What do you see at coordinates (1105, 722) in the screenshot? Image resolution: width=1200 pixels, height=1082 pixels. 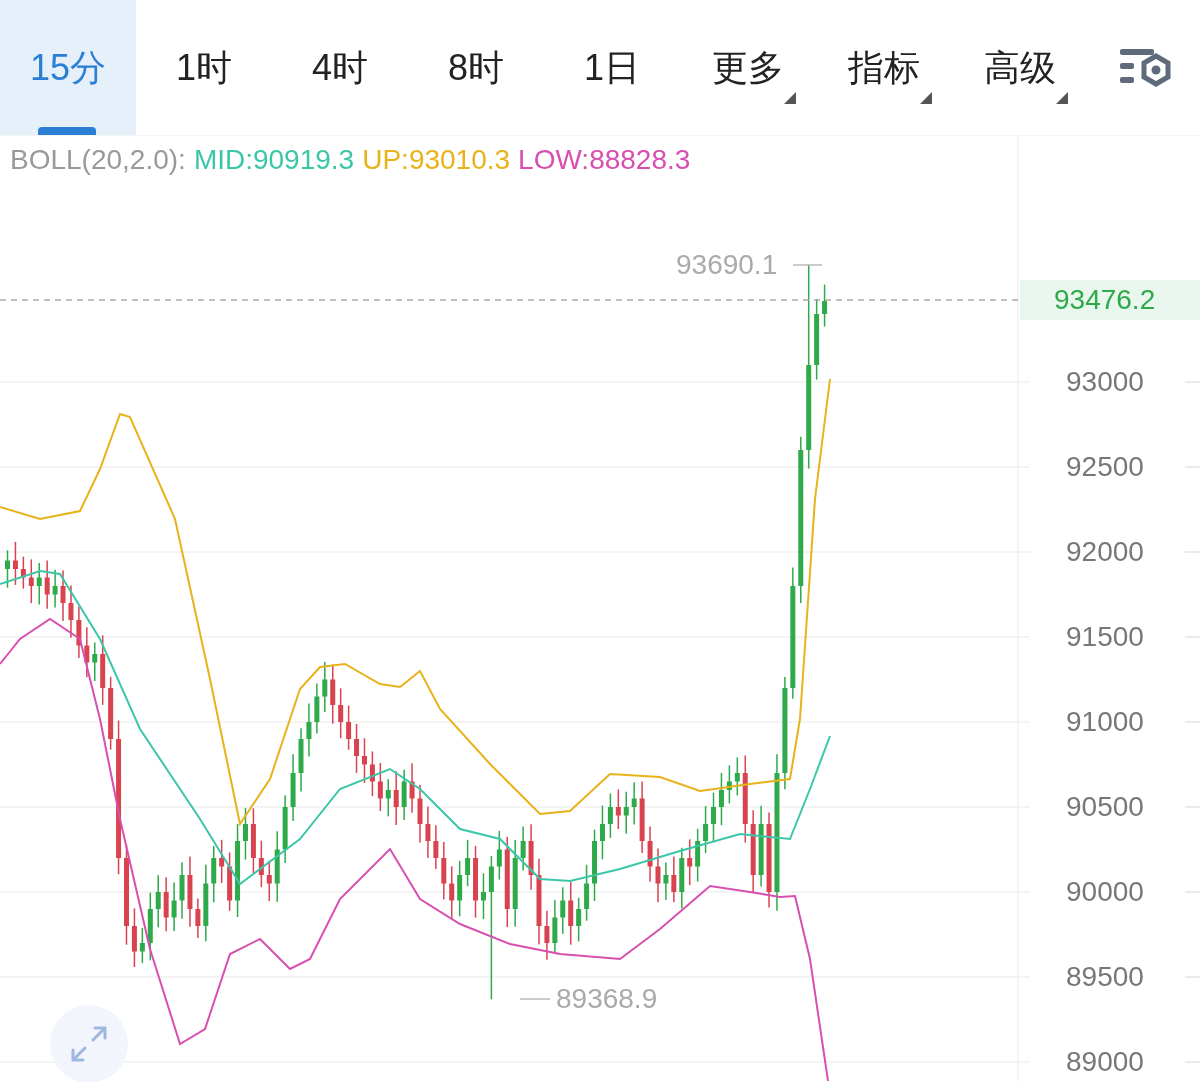 I see `price-axis-label: 91000` at bounding box center [1105, 722].